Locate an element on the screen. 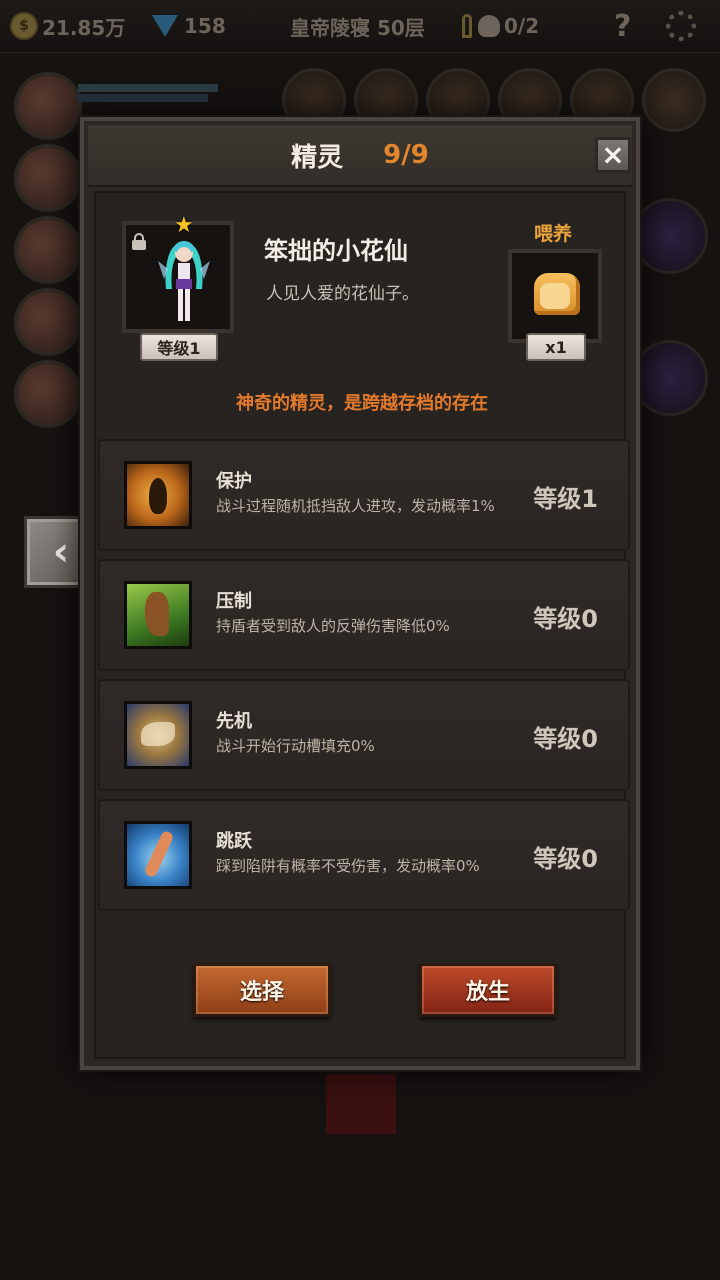 This screenshot has height=1280, width=720. settings-button is located at coordinates (681, 26).